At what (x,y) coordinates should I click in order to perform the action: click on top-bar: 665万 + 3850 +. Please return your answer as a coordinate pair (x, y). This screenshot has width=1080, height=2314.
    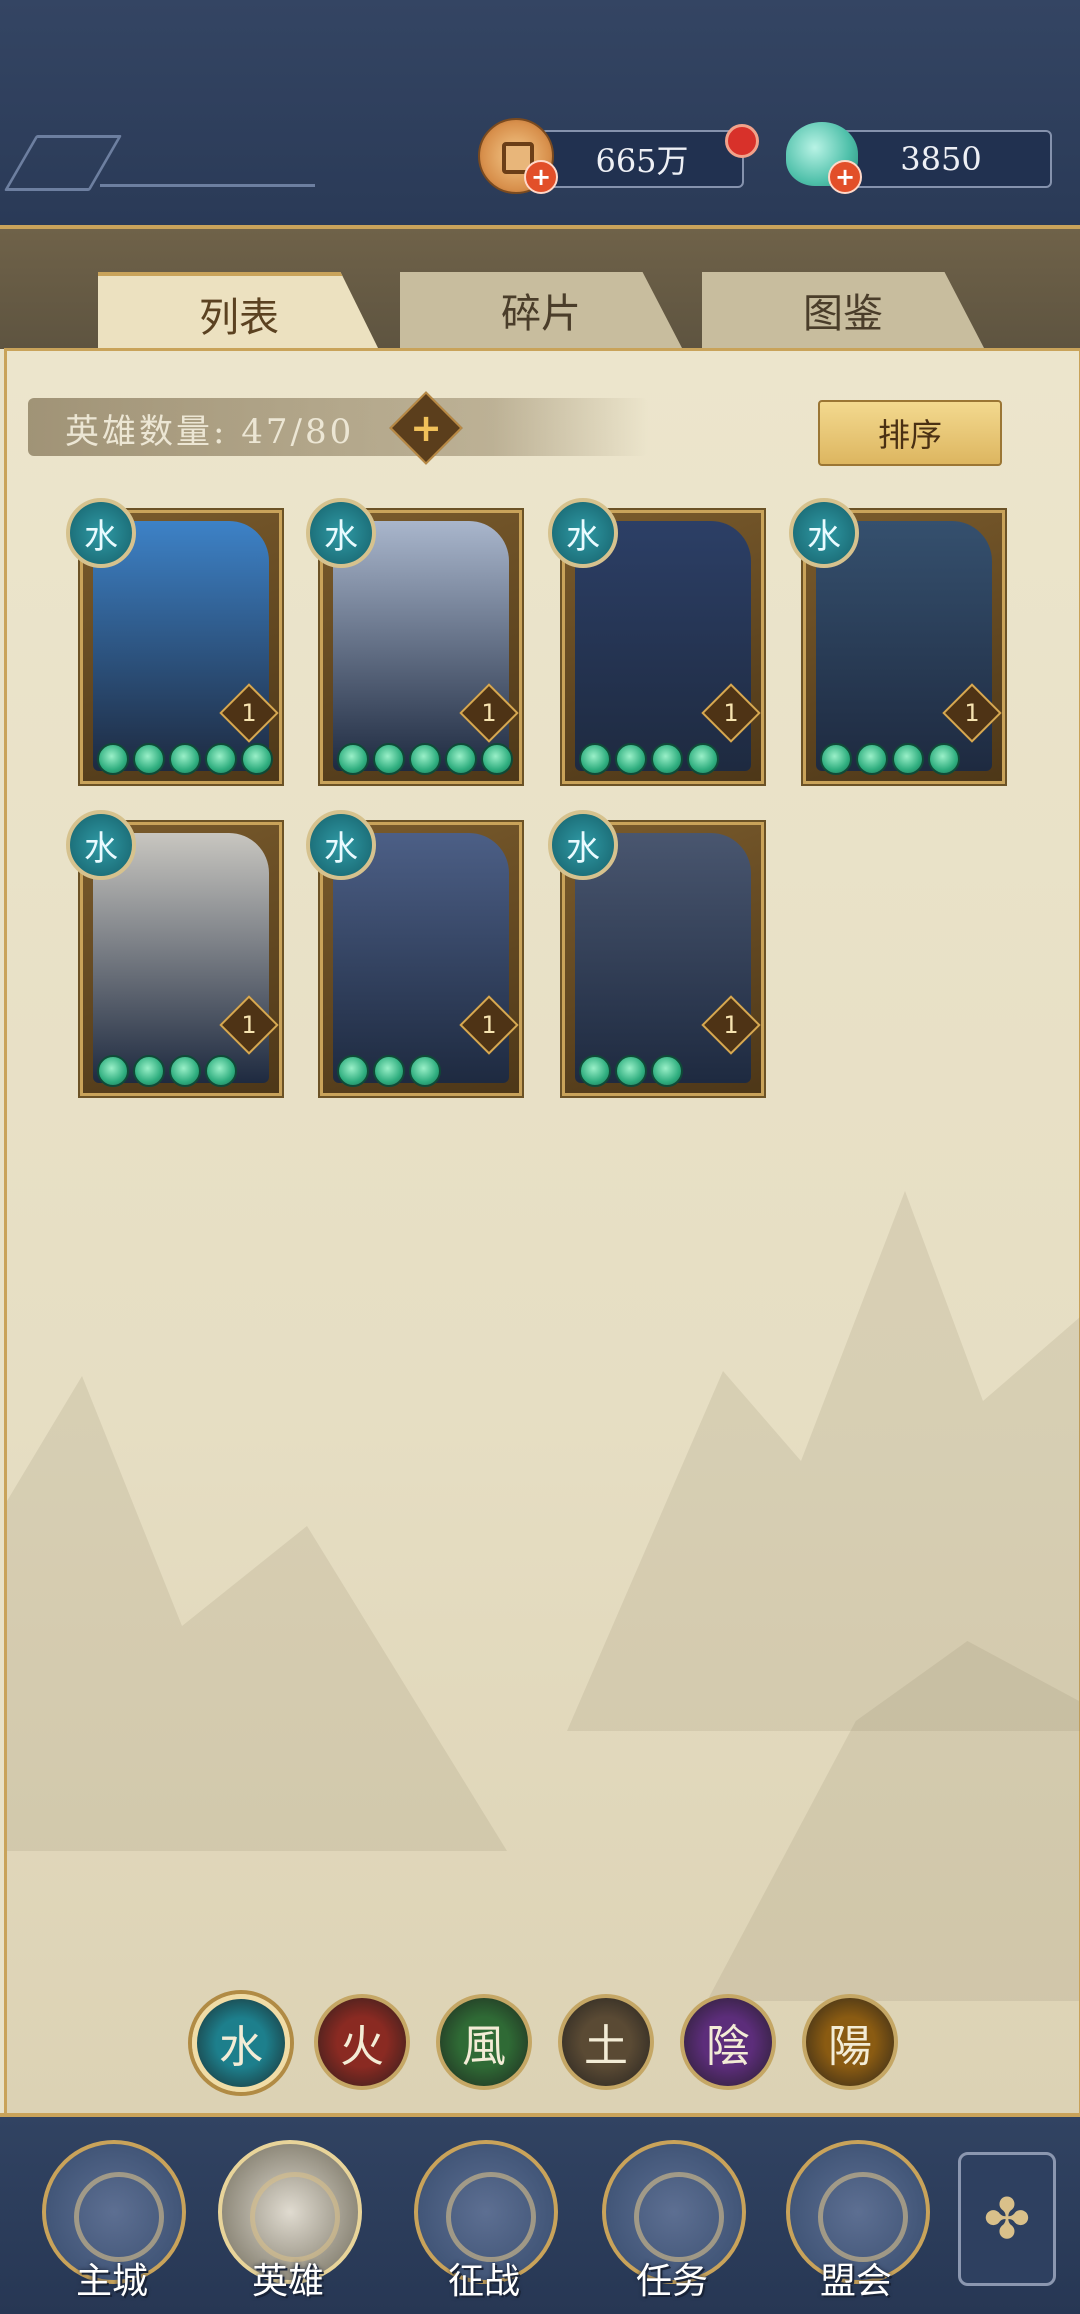
    Looking at the image, I should click on (540, 114).